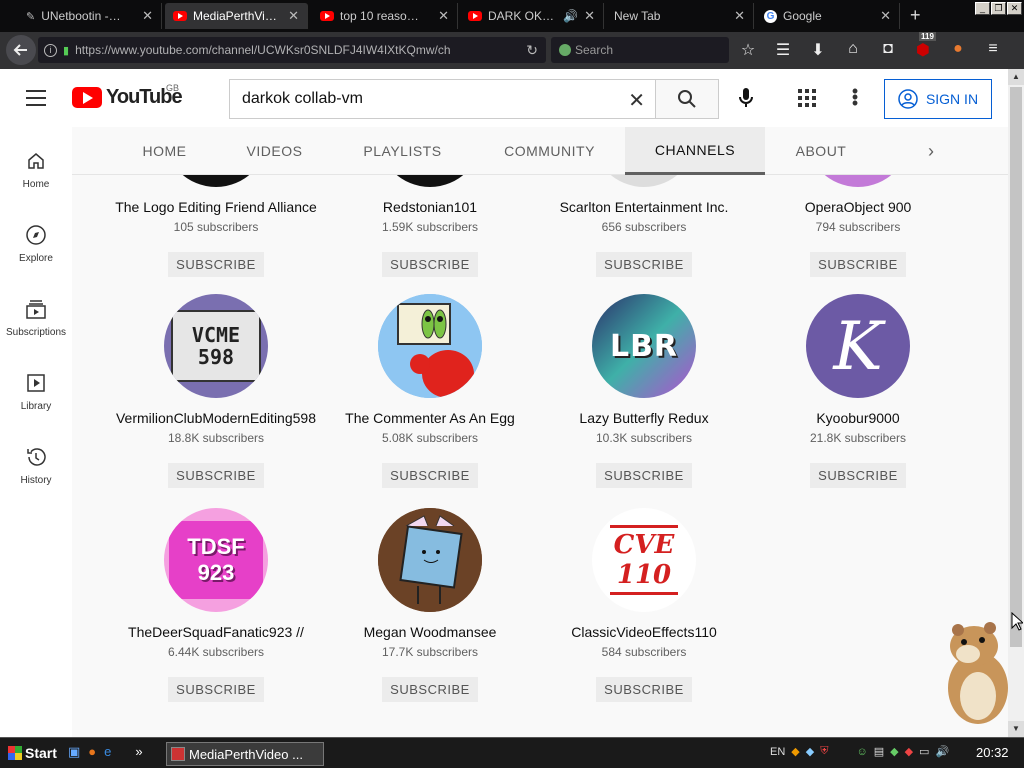 This screenshot has height=768, width=1024. I want to click on tab-about: ABOUT, so click(821, 151).